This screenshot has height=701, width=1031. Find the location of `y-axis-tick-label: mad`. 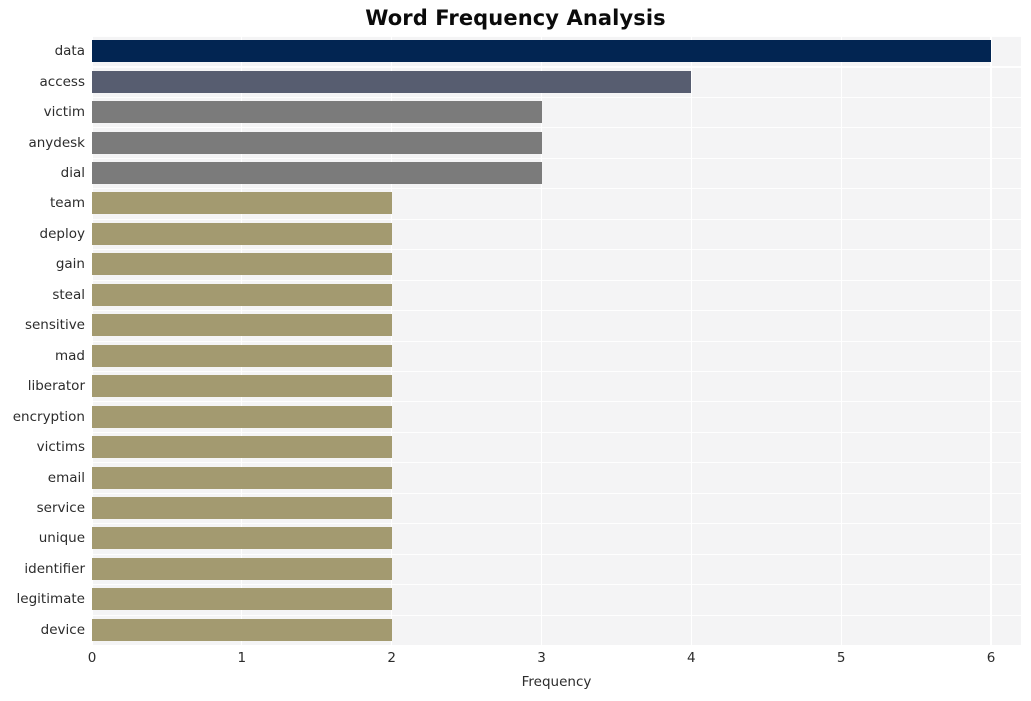

y-axis-tick-label: mad is located at coordinates (70, 355).